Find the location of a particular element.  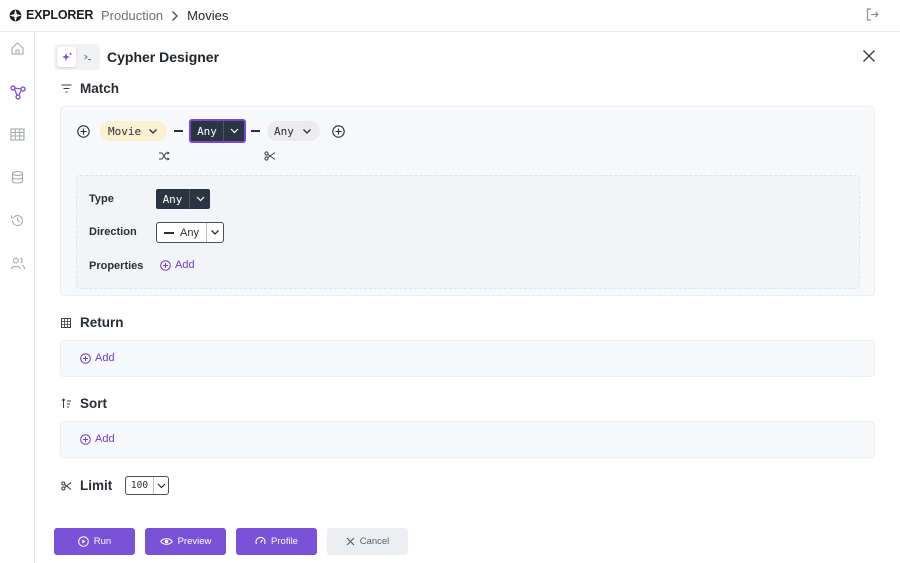

chevron-right-icon is located at coordinates (175, 16).